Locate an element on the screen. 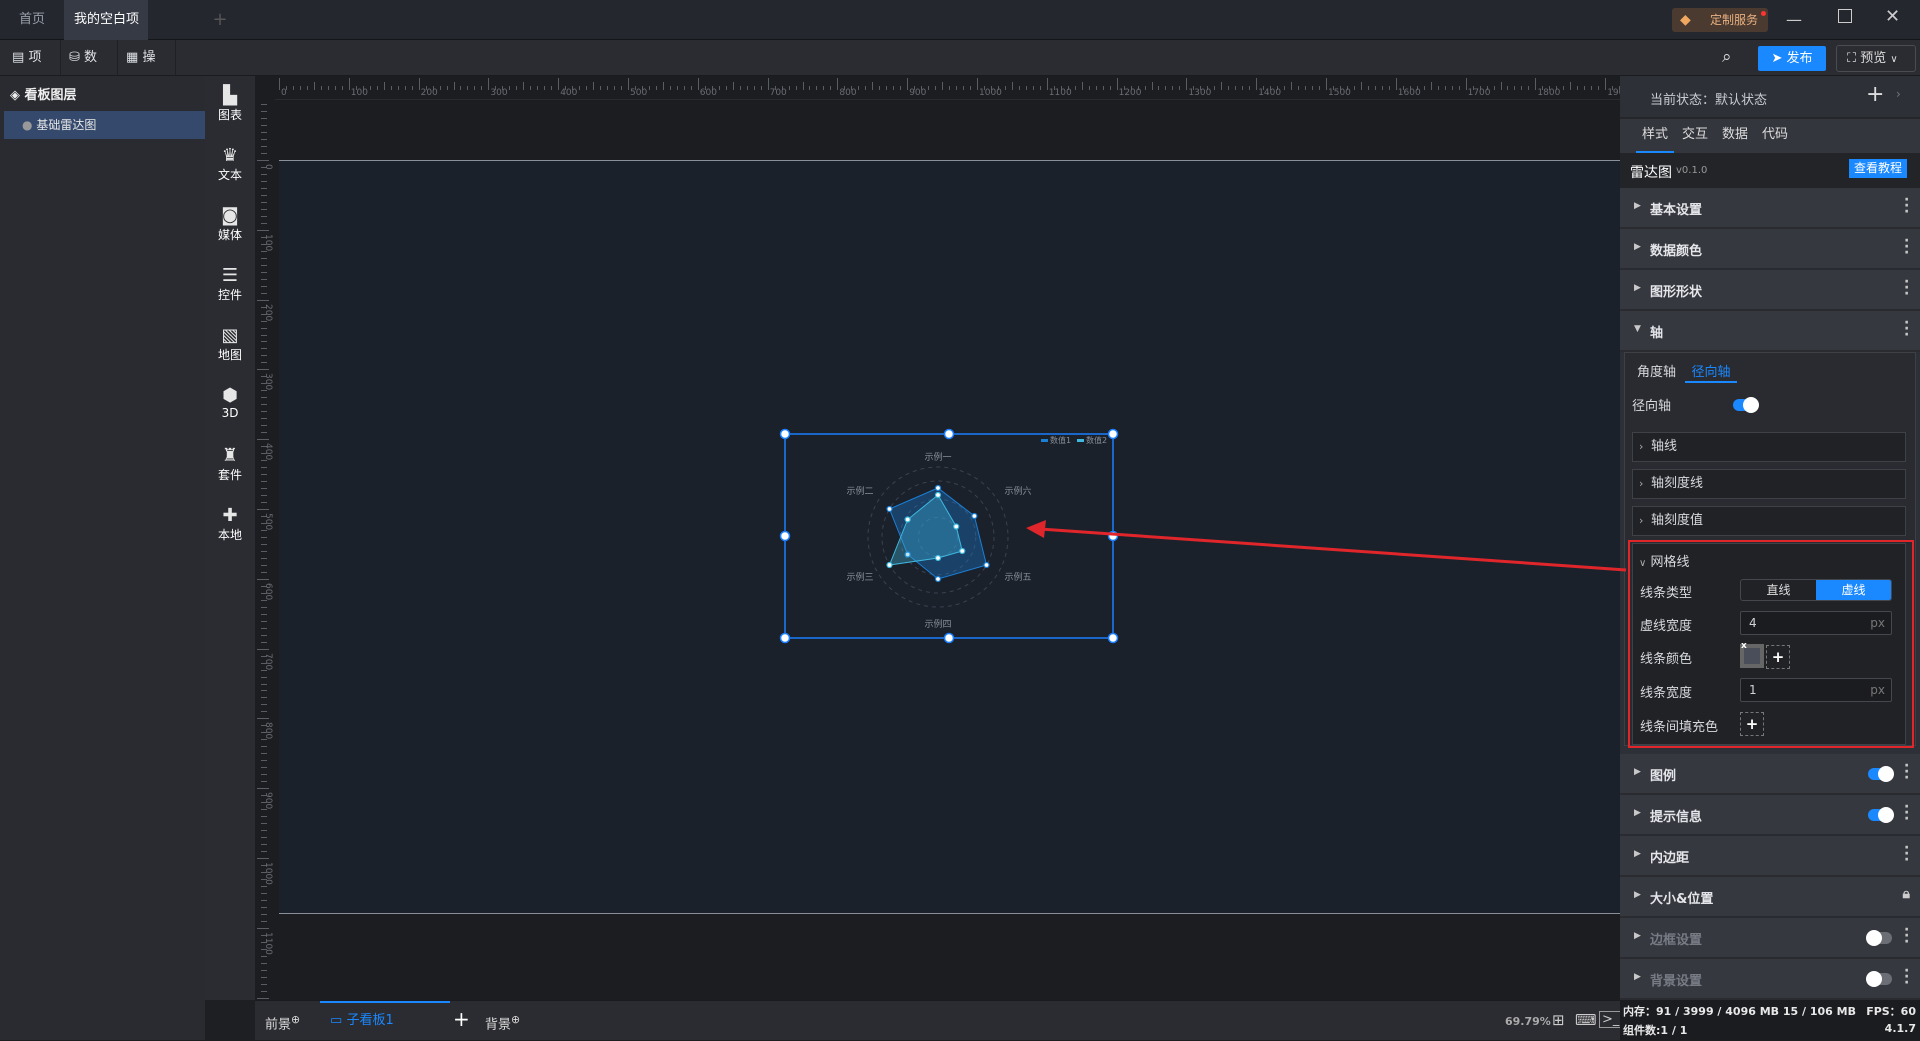 This screenshot has width=1920, height=1041. minimize-icon: — is located at coordinates (1794, 19).